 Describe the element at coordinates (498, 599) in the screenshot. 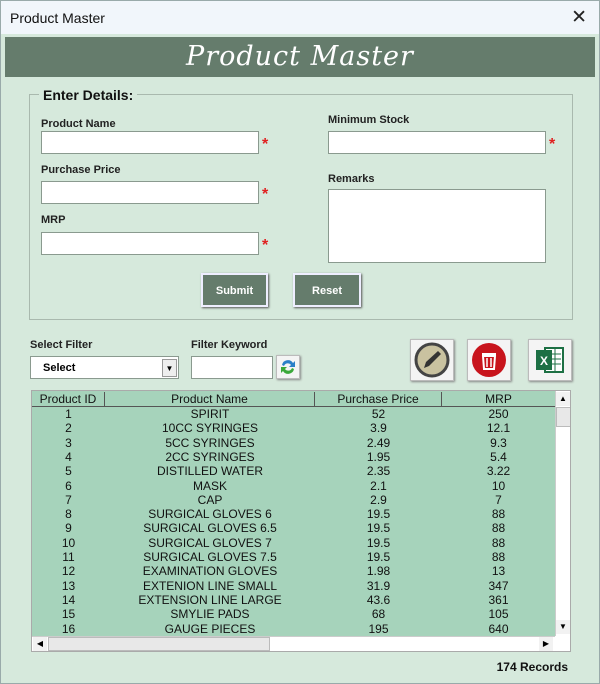

I see `mrp-cell: 361` at that location.